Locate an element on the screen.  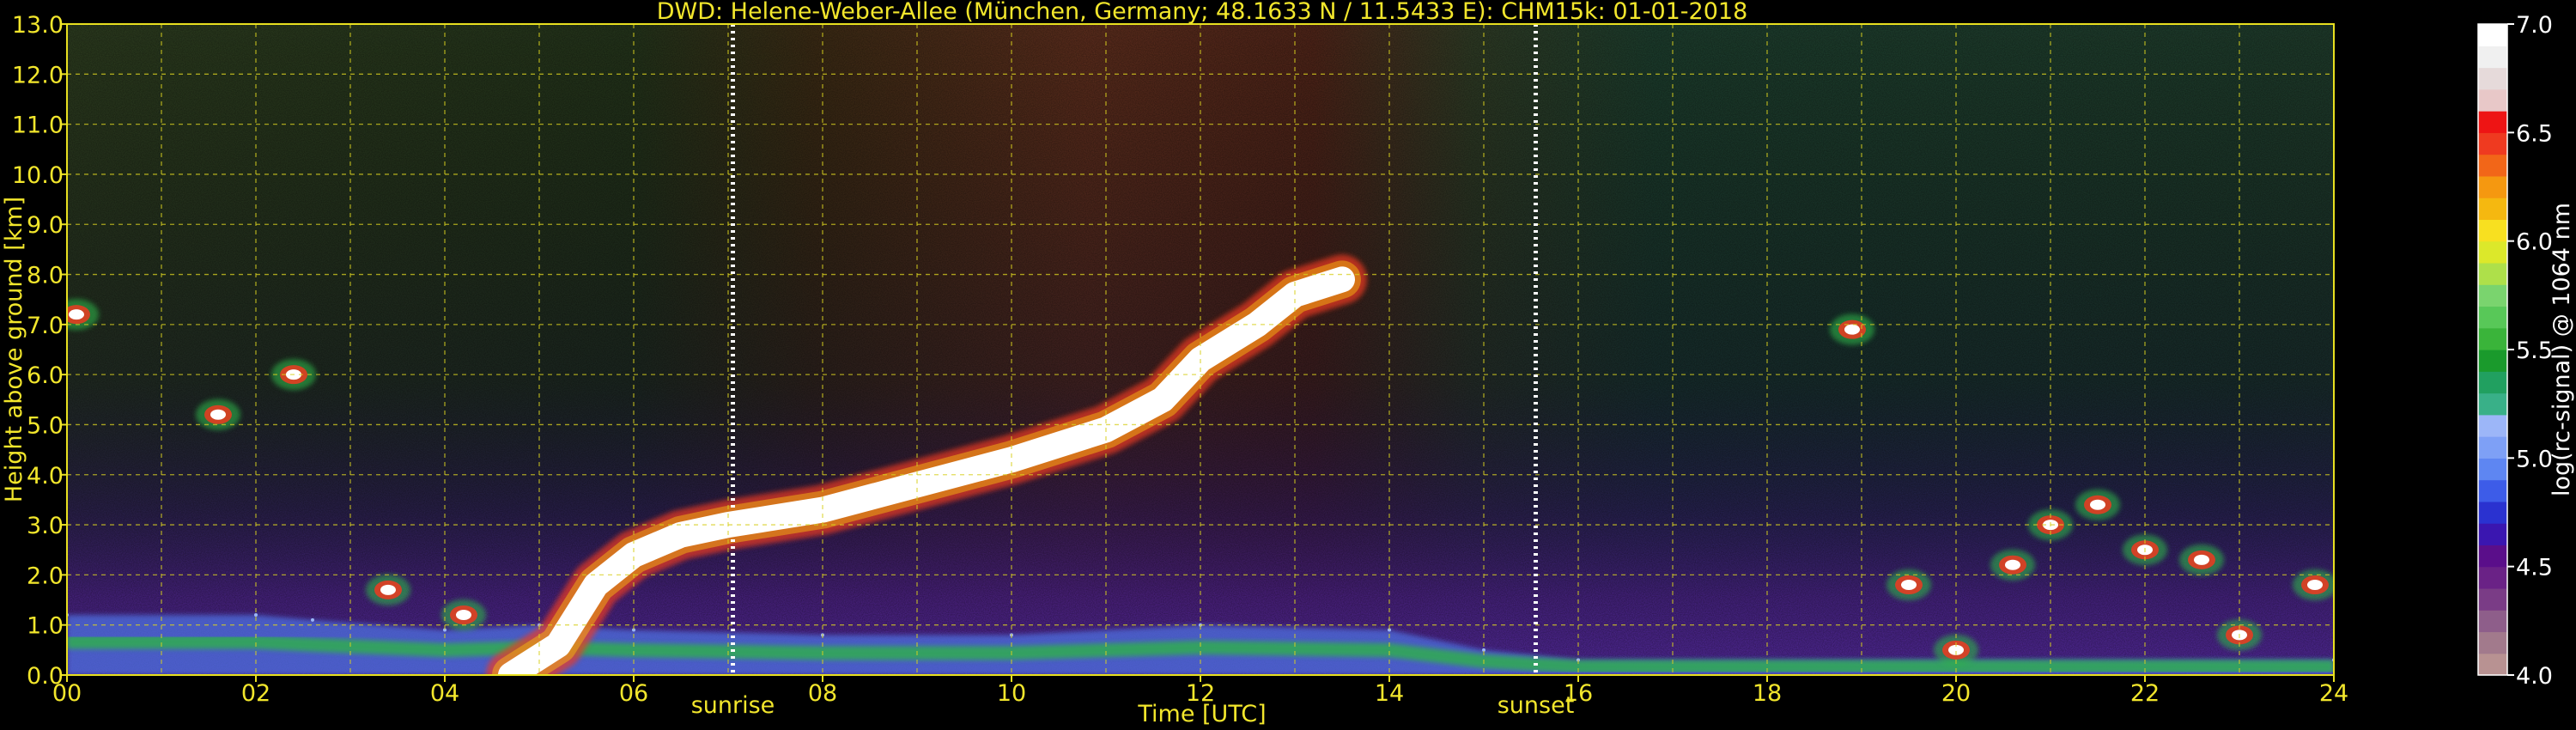
x-tick-label: 20 is located at coordinates (1956, 693).